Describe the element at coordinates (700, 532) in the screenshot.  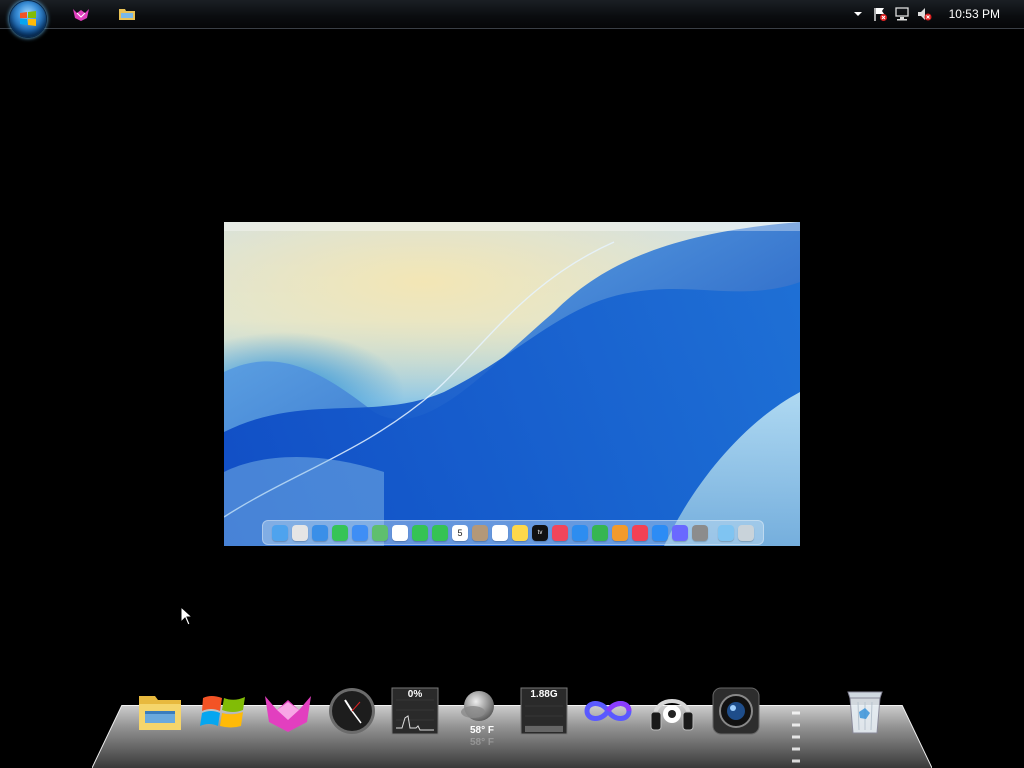
I see `mac-dock-settings-icon` at that location.